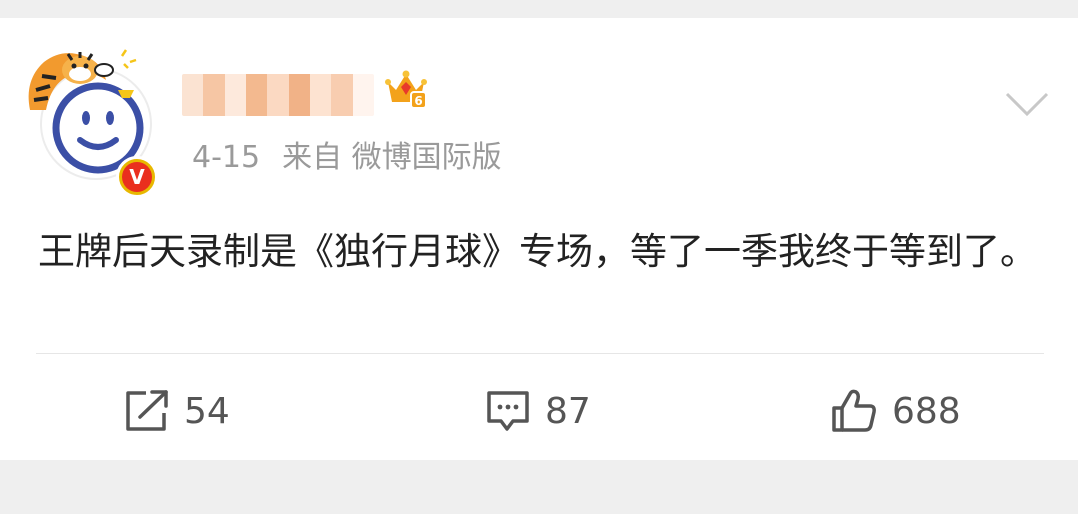 The width and height of the screenshot is (1078, 514). I want to click on share-arrow-icon, so click(147, 410).